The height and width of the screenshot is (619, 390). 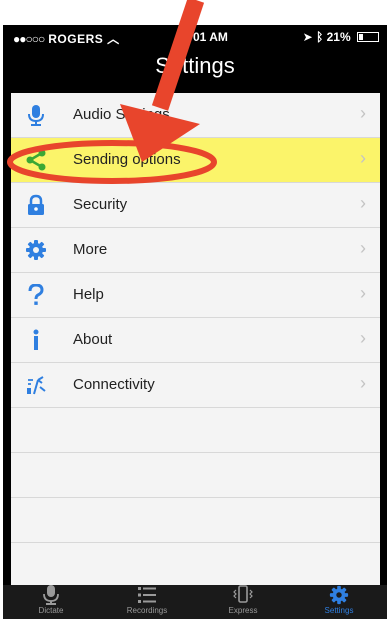 What do you see at coordinates (243, 610) in the screenshot?
I see `tab-label: Express` at bounding box center [243, 610].